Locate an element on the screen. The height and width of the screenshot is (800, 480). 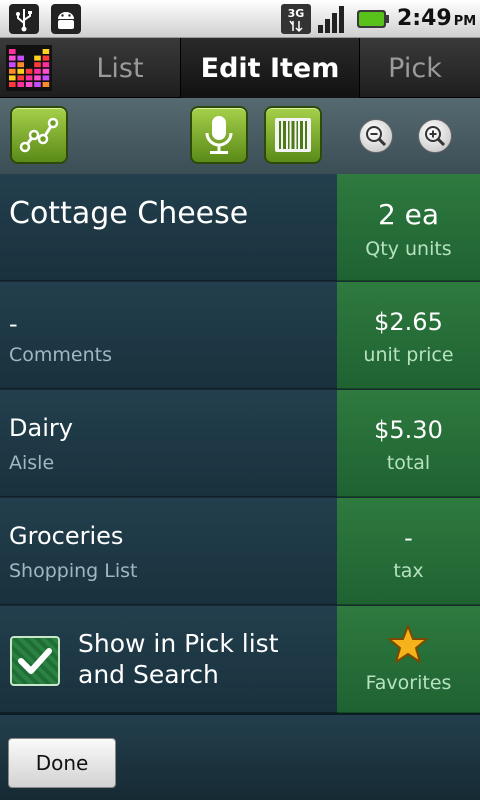
comments-label: Comments is located at coordinates (60, 355).